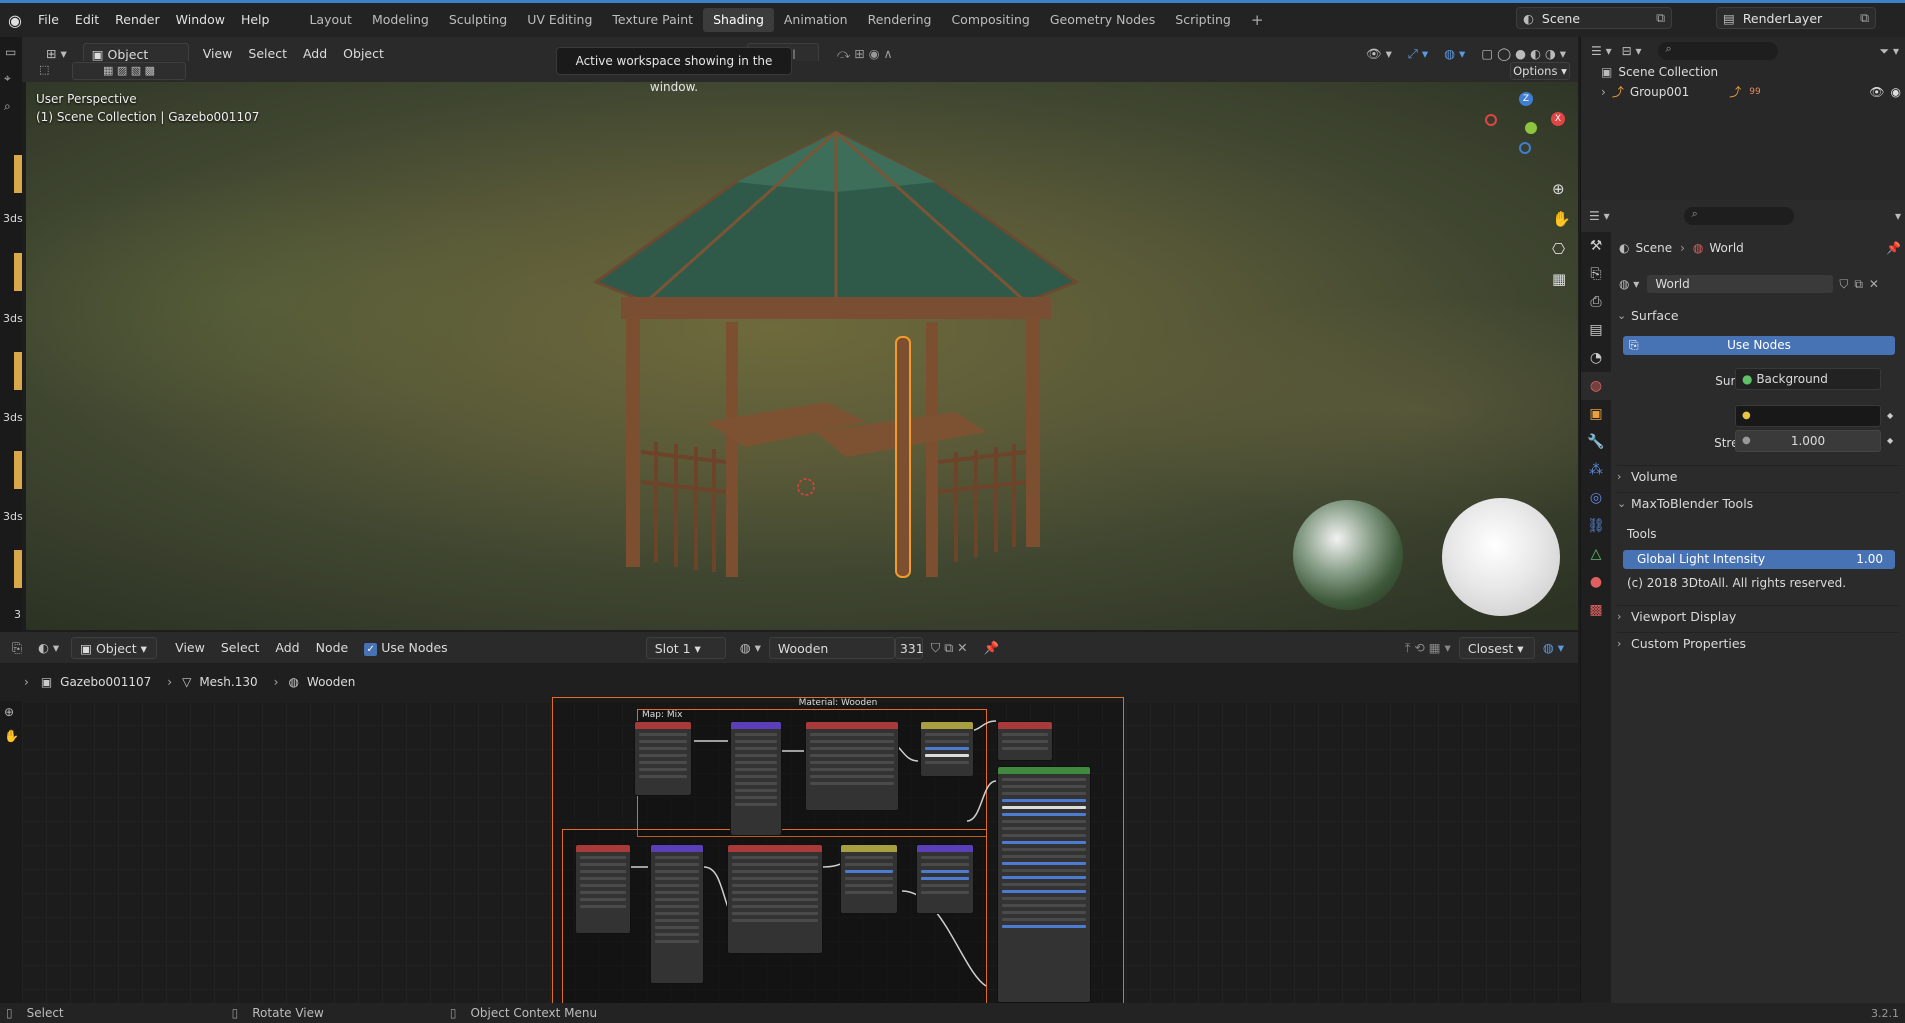 The height and width of the screenshot is (1023, 1905). What do you see at coordinates (1540, 71) in the screenshot?
I see `options-dropdown: Options ▾` at bounding box center [1540, 71].